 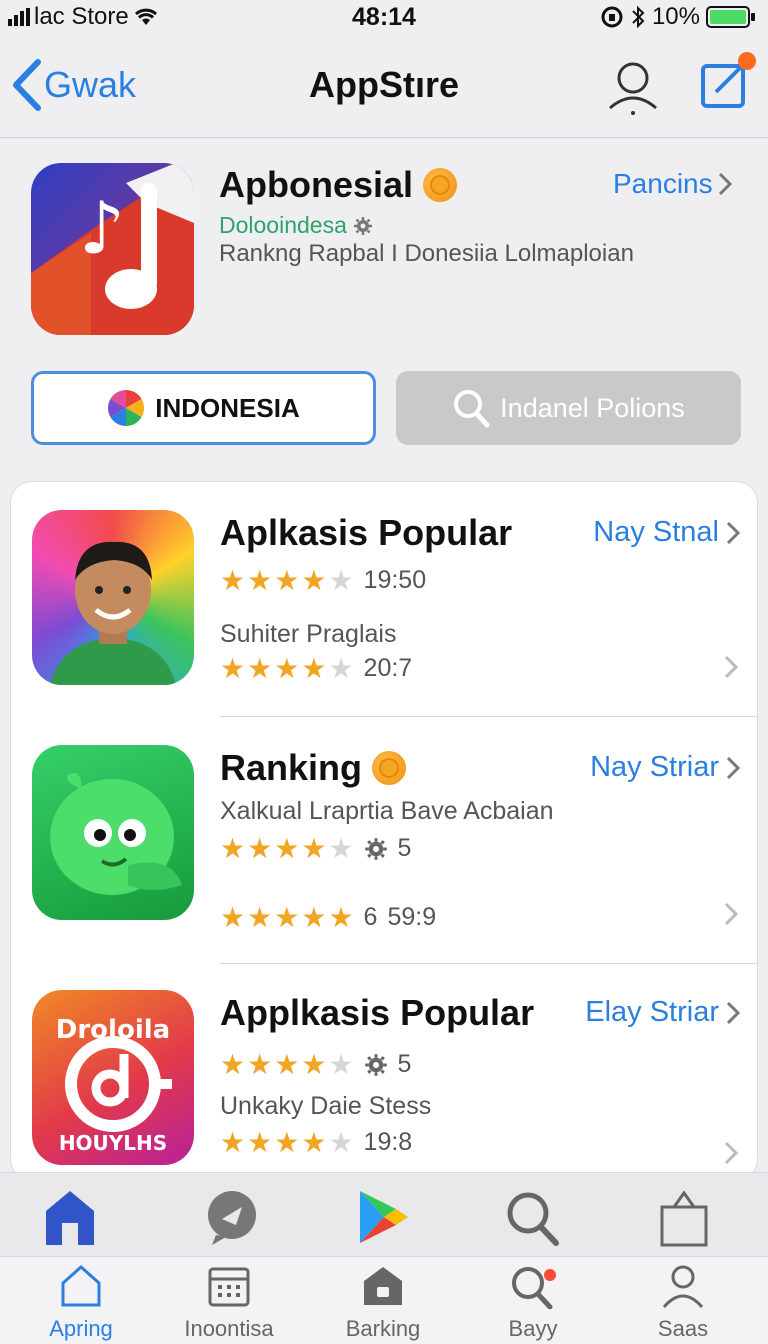 I want to click on app-link-label: Nay Striar, so click(x=654, y=767).